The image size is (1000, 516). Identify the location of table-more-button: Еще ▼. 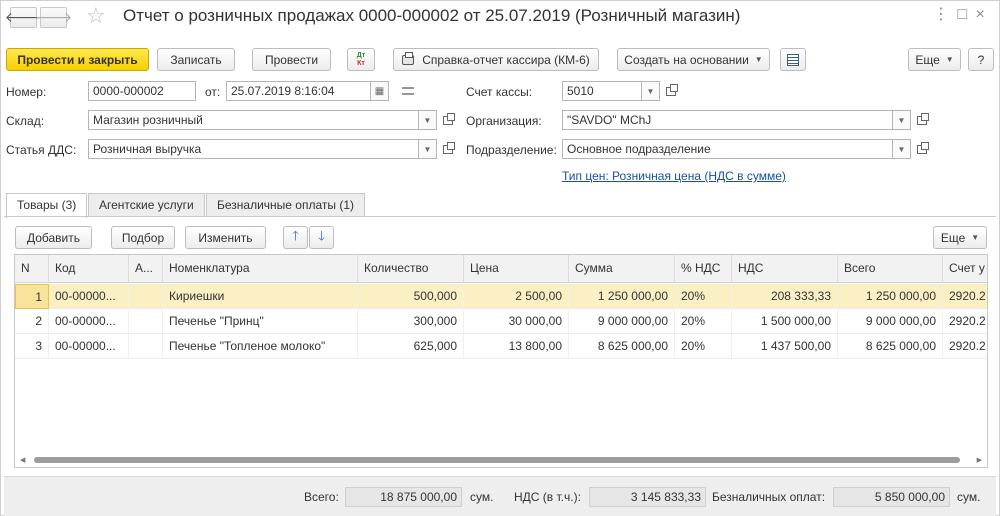
(960, 237).